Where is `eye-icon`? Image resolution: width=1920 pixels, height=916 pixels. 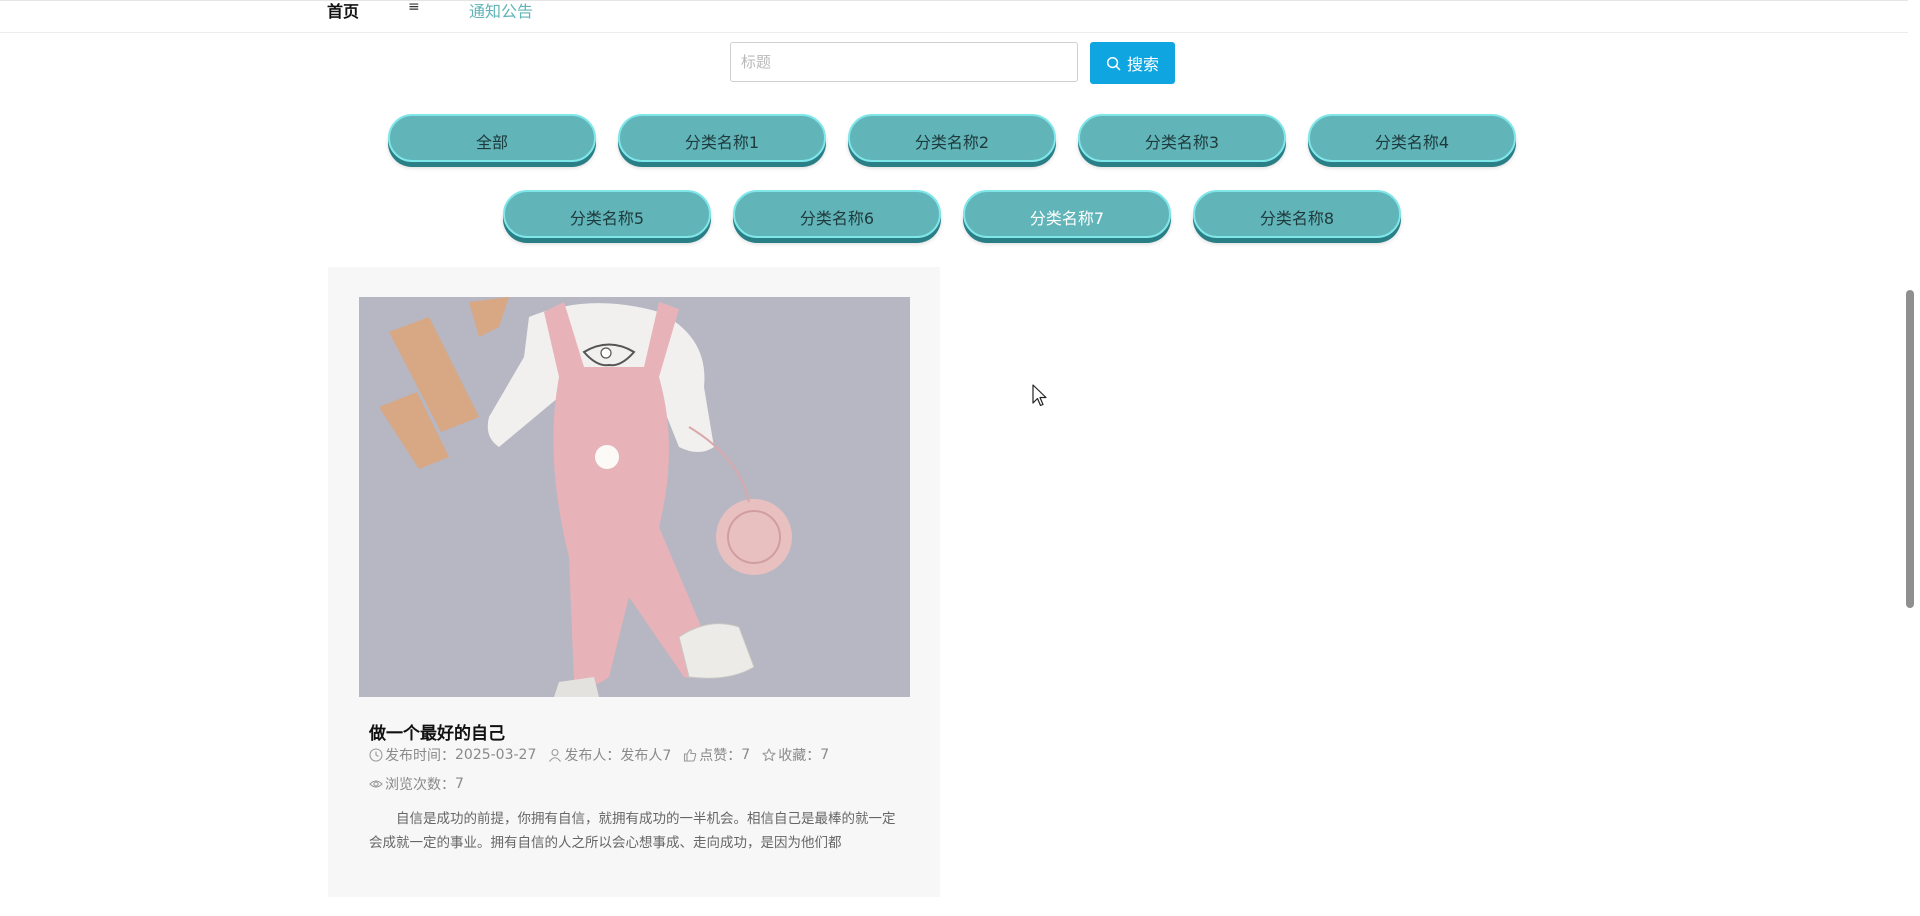
eye-icon is located at coordinates (376, 784).